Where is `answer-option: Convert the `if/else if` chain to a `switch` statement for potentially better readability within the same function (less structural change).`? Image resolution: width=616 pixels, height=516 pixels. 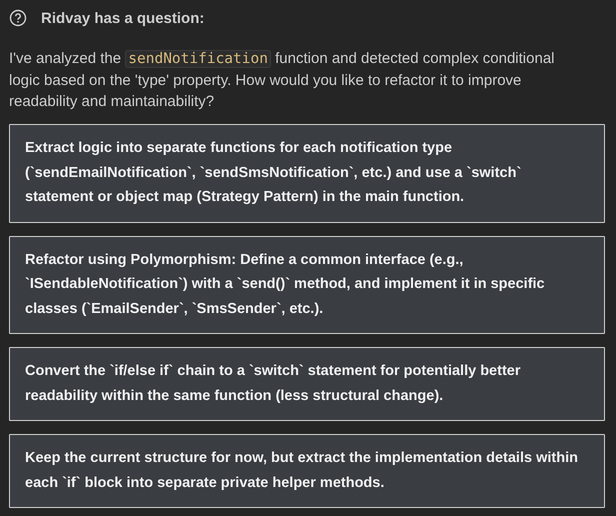
answer-option: Convert the `if/else if` chain to a `switch` statement for potentially better readability within the same function (less structural change). is located at coordinates (307, 384).